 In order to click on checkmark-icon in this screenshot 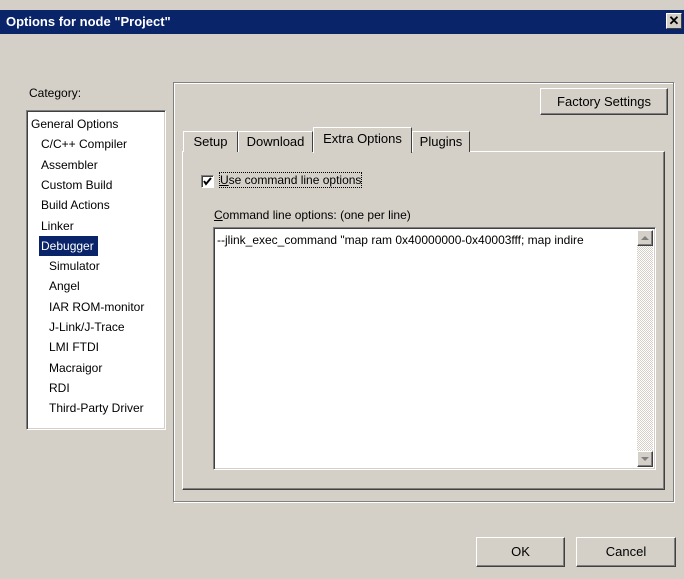, I will do `click(207, 181)`.